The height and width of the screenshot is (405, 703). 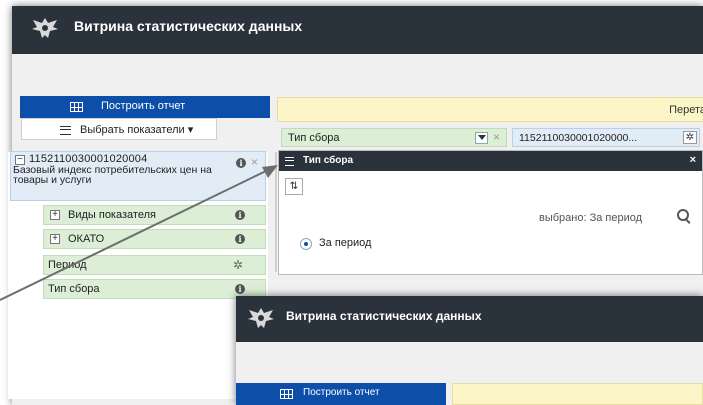 What do you see at coordinates (693, 160) in the screenshot?
I see `close-icon: ×` at bounding box center [693, 160].